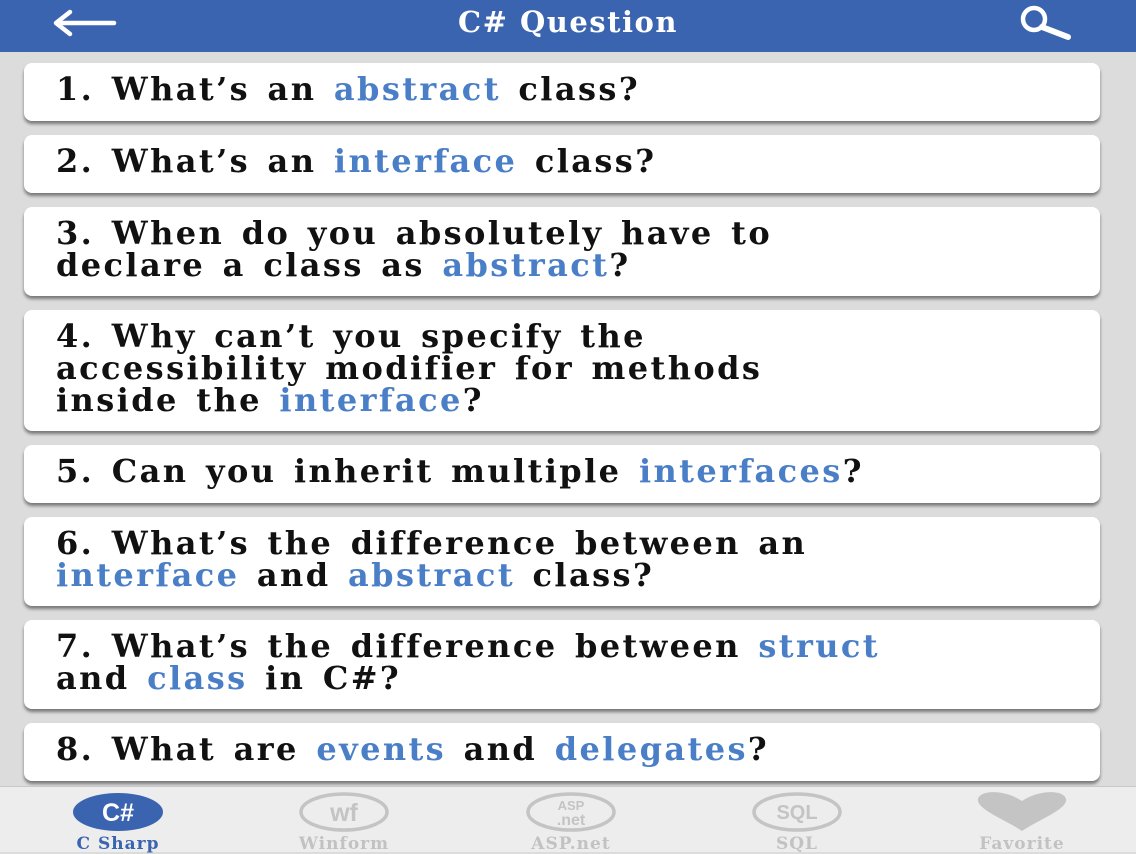 The height and width of the screenshot is (854, 1136). I want to click on highlighted-keyword: interfaces, so click(740, 471).